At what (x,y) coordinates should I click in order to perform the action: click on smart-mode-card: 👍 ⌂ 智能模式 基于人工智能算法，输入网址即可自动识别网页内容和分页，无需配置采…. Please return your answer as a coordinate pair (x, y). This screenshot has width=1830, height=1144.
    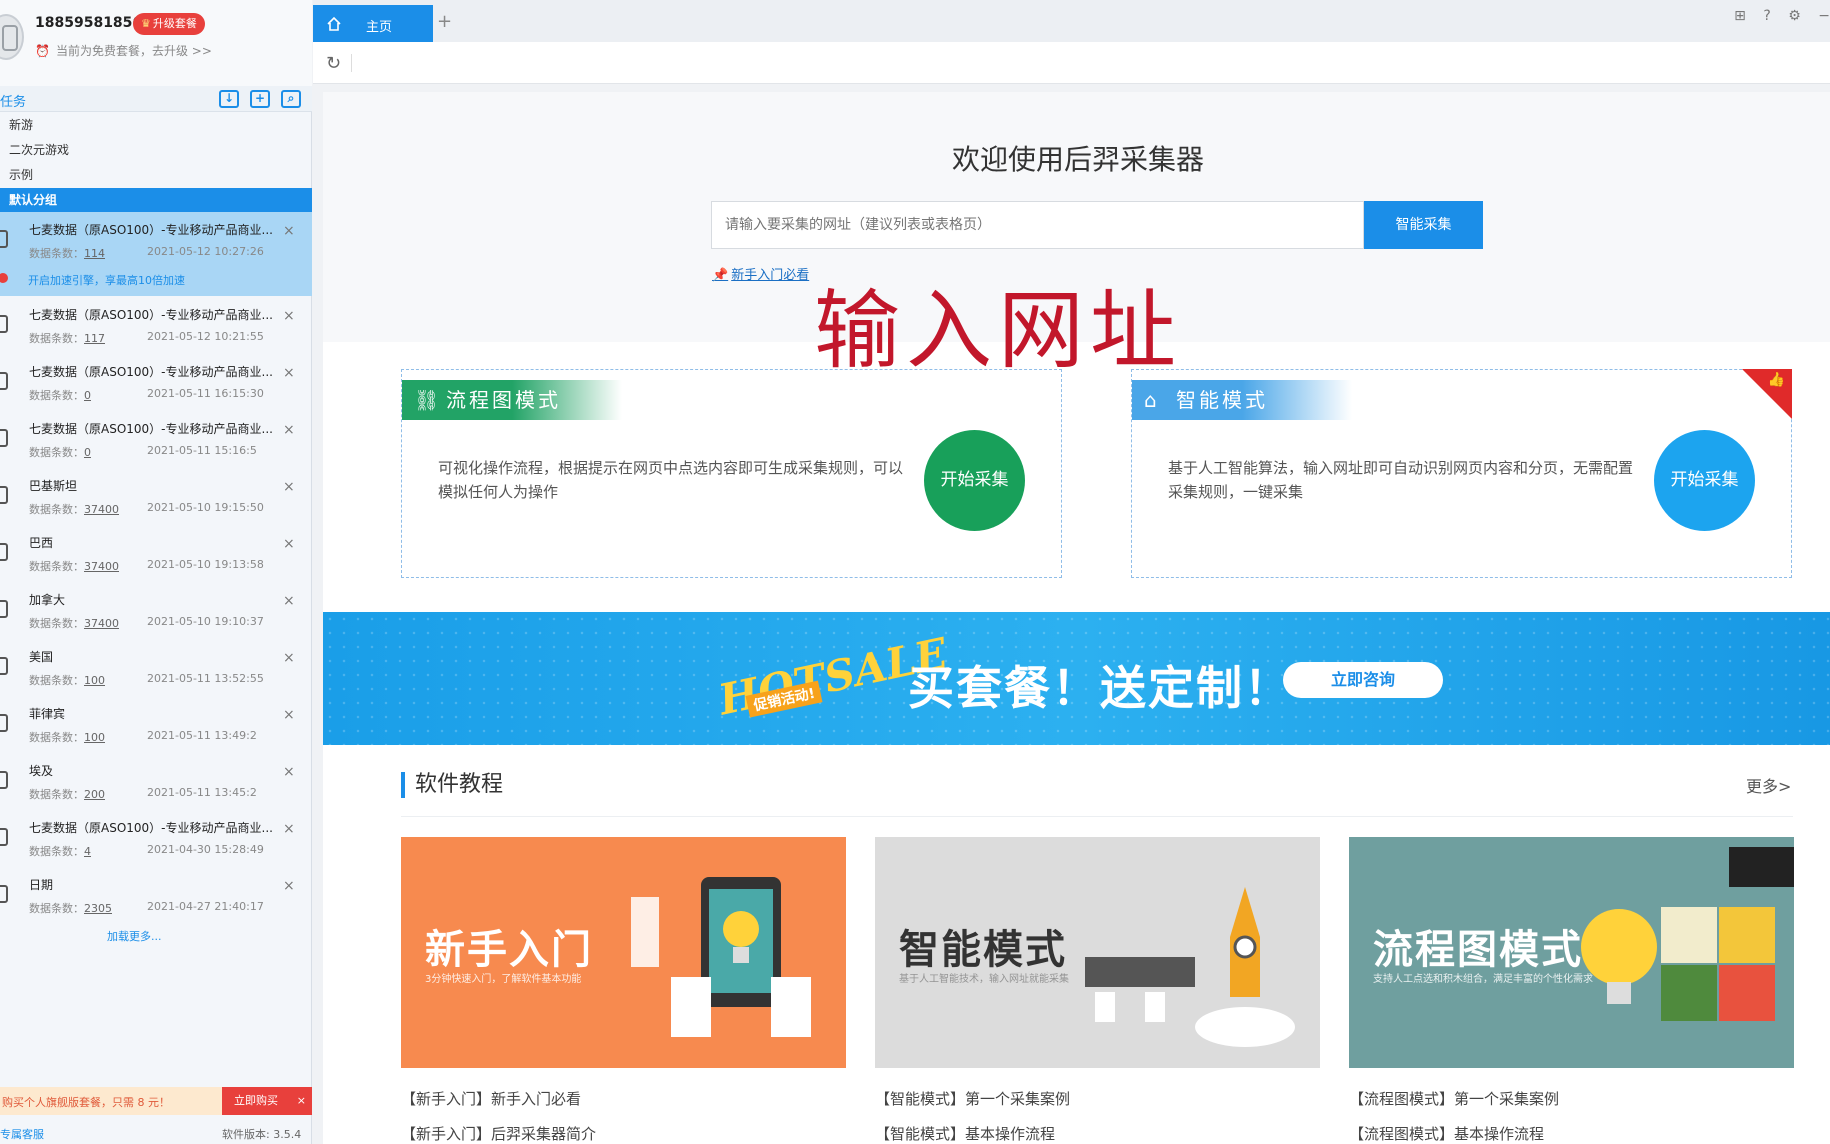
    Looking at the image, I should click on (1461, 473).